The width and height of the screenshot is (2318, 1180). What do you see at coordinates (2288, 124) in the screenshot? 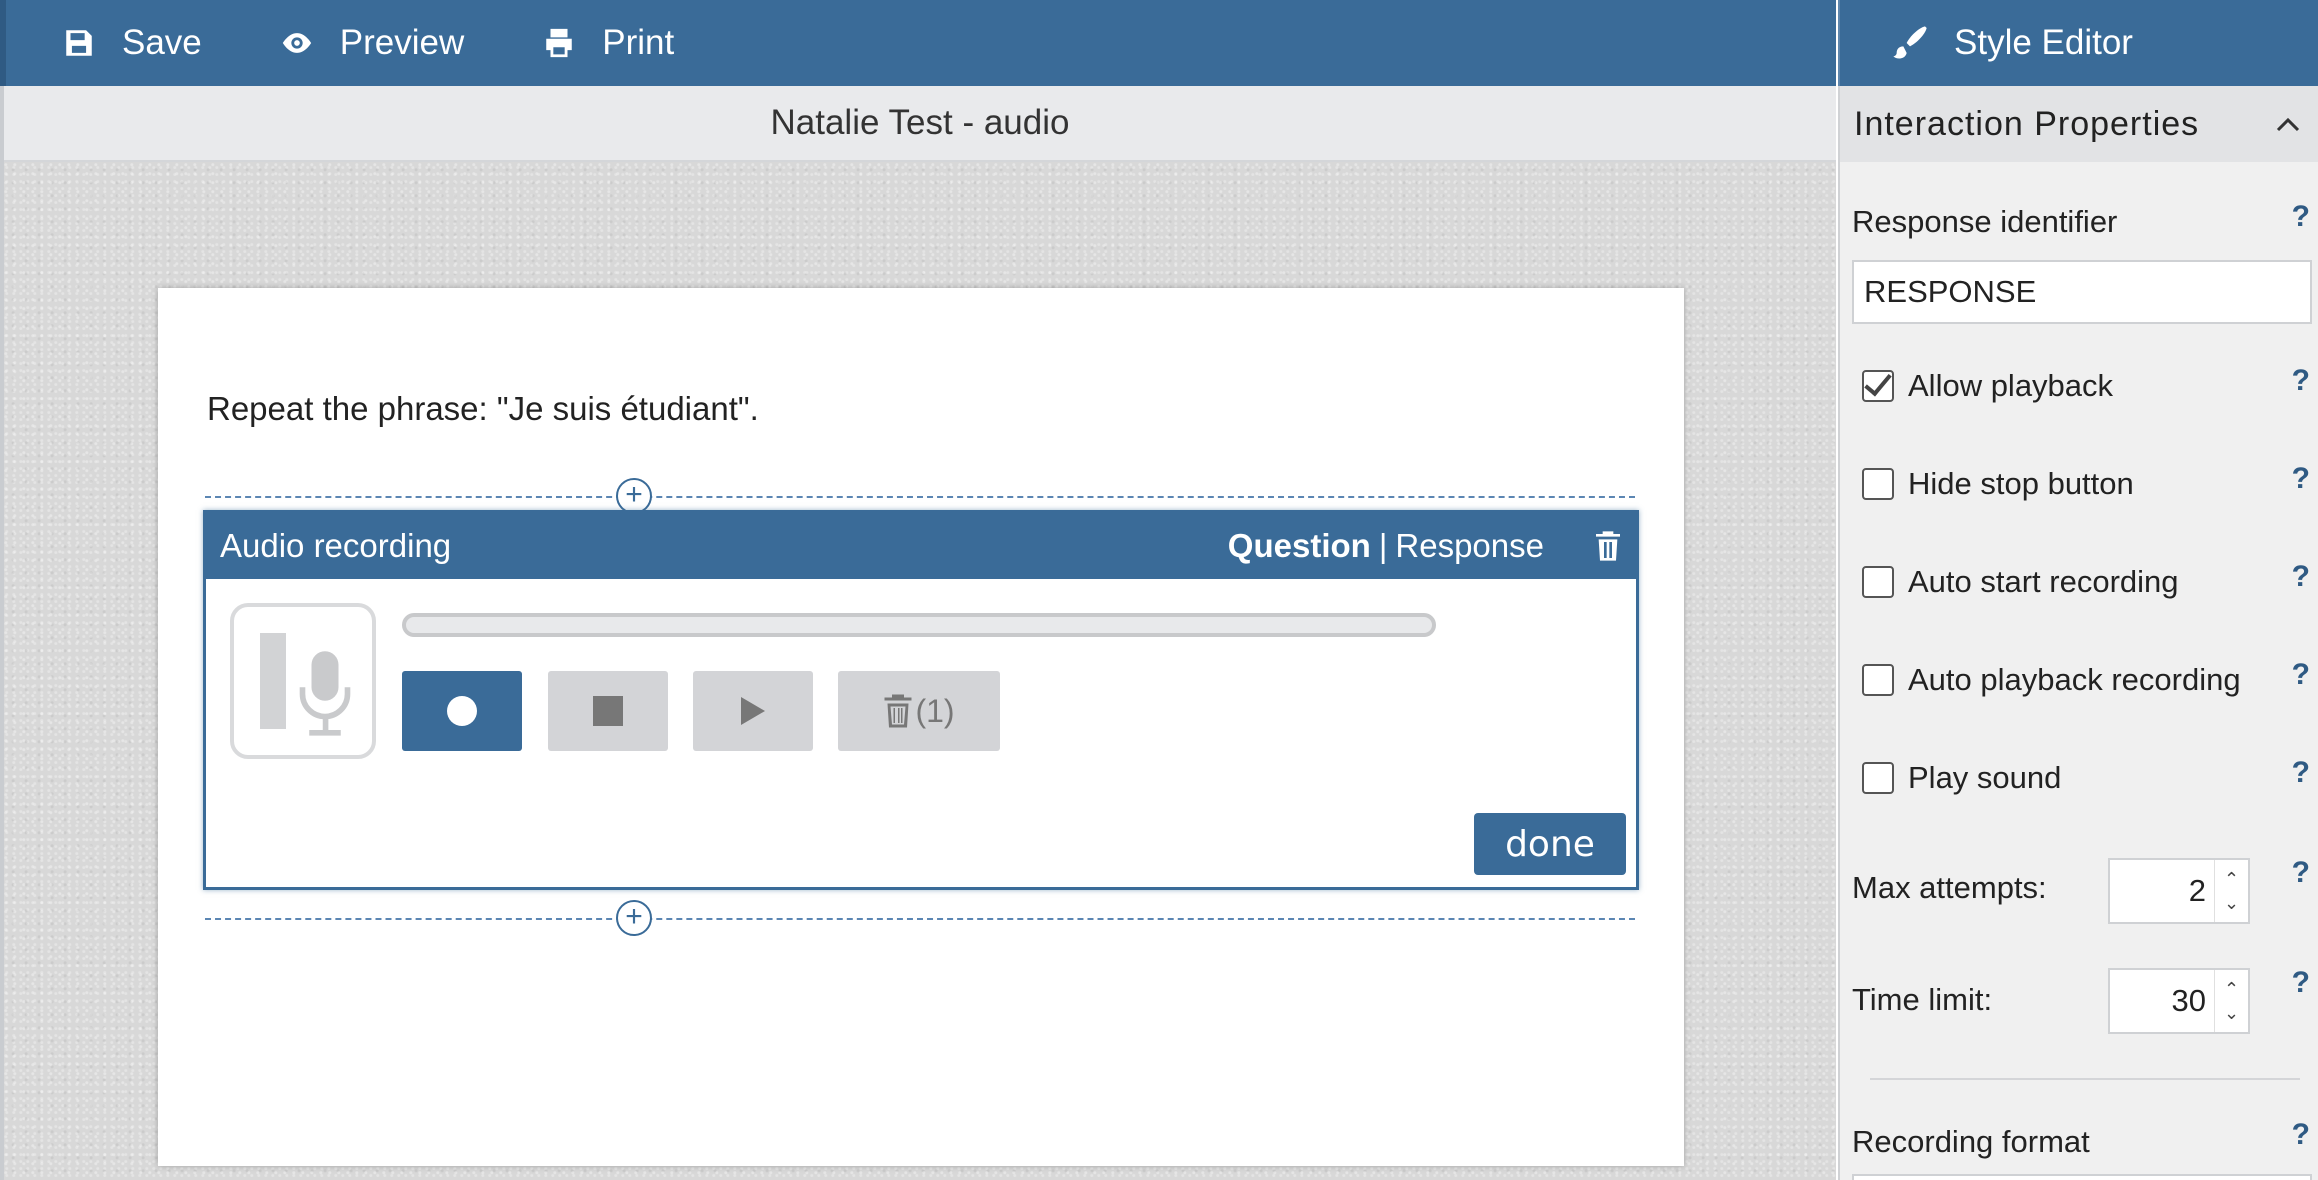
I see `chevron-up-icon` at bounding box center [2288, 124].